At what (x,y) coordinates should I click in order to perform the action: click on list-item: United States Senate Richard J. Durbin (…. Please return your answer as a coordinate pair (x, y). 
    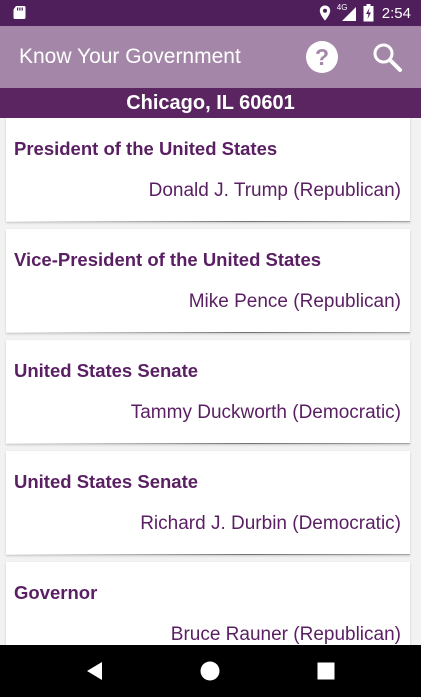
    Looking at the image, I should click on (208, 503).